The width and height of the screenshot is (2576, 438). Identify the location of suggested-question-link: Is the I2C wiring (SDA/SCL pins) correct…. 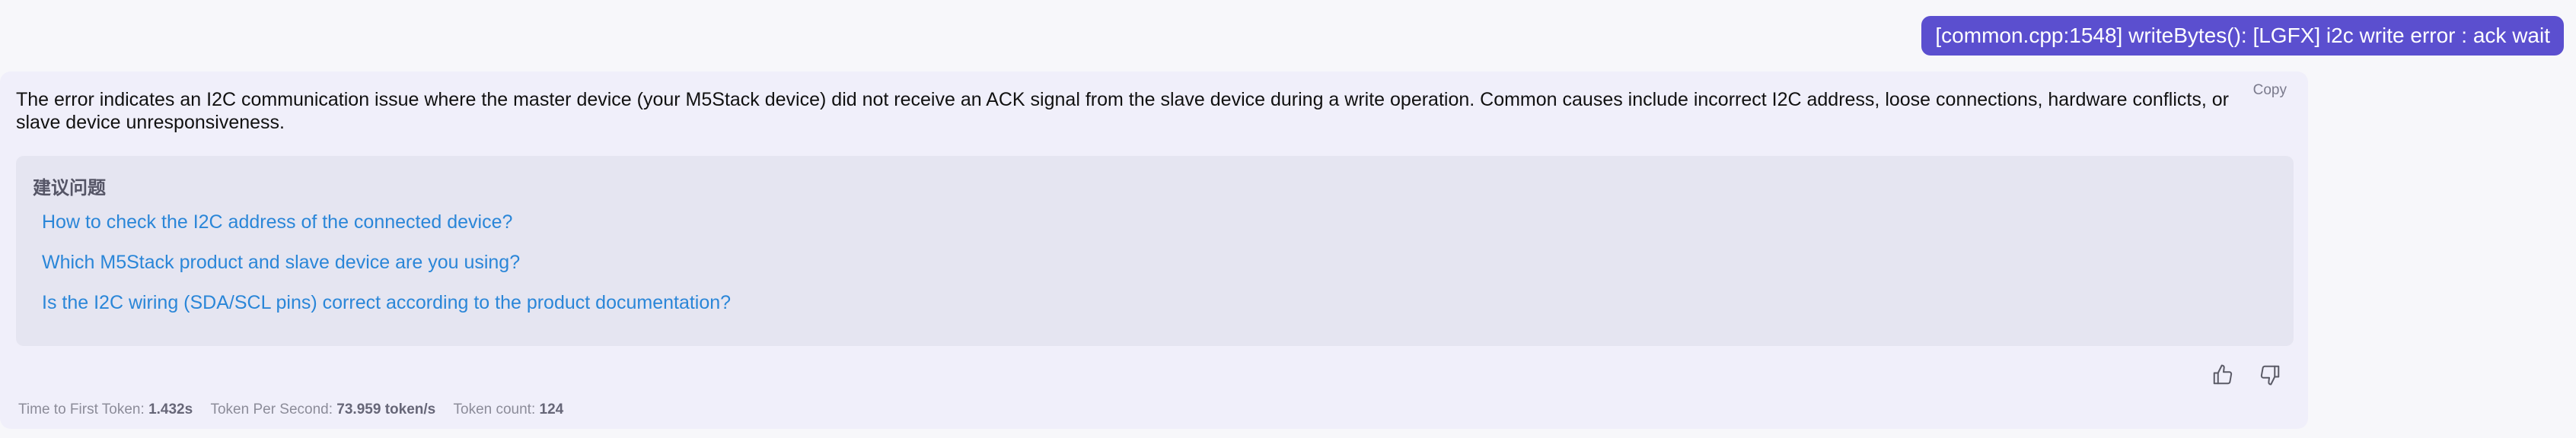
(386, 303).